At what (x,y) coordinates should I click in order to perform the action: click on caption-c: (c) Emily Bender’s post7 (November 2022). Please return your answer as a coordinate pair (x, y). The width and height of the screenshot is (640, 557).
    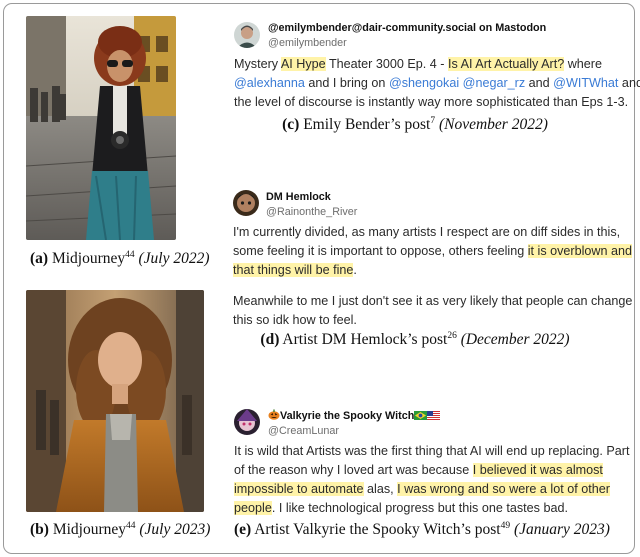
    Looking at the image, I should click on (415, 125).